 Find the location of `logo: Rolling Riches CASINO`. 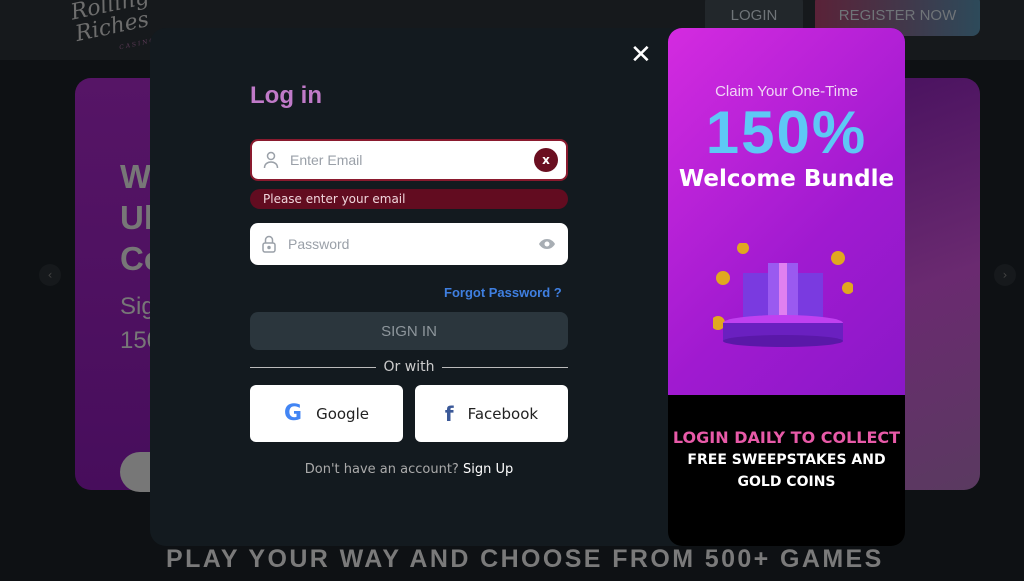

logo: Rolling Riches CASINO is located at coordinates (114, 34).